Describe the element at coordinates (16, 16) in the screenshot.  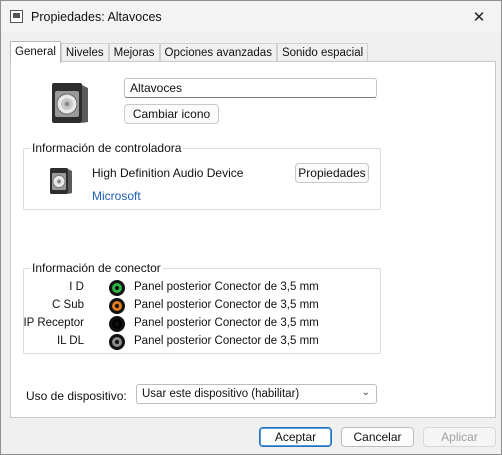
I see `speaker-window-icon` at that location.